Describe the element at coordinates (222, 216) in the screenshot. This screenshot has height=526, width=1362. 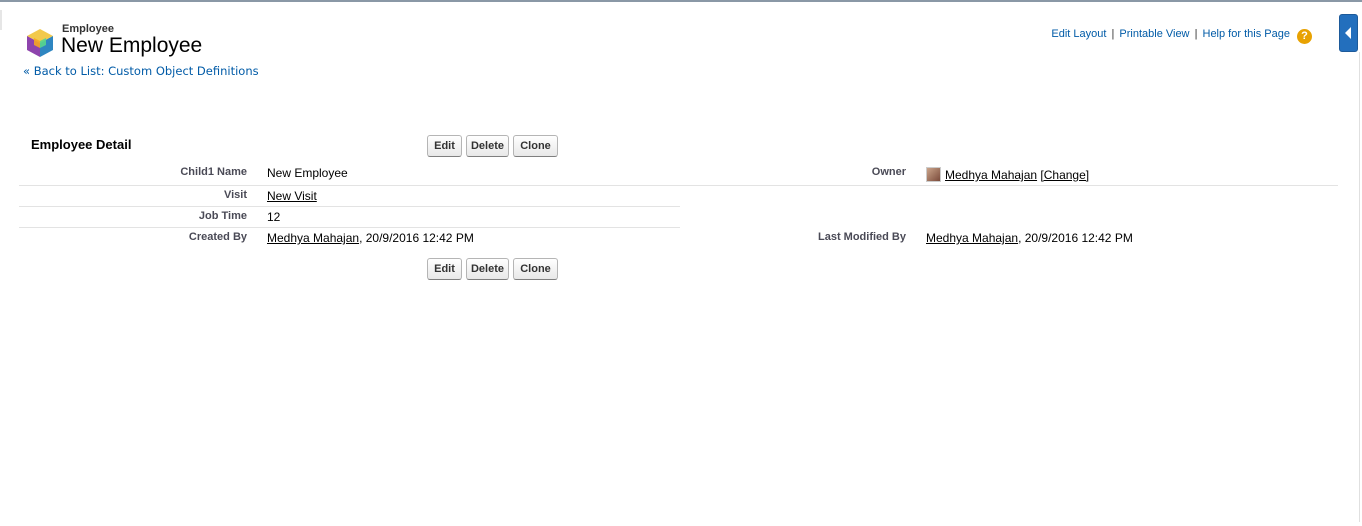
I see `job-time-label: Job Time` at that location.